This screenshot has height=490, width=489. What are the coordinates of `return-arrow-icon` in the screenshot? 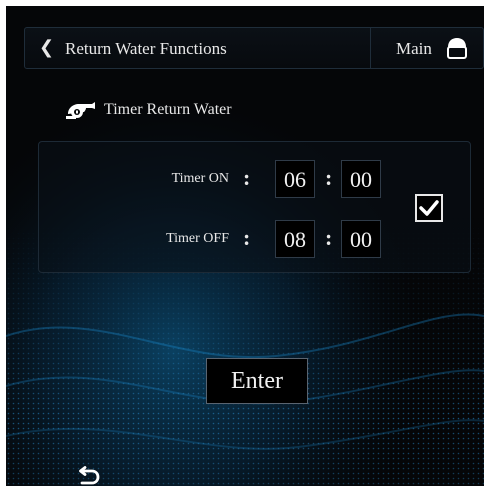 It's located at (89, 476).